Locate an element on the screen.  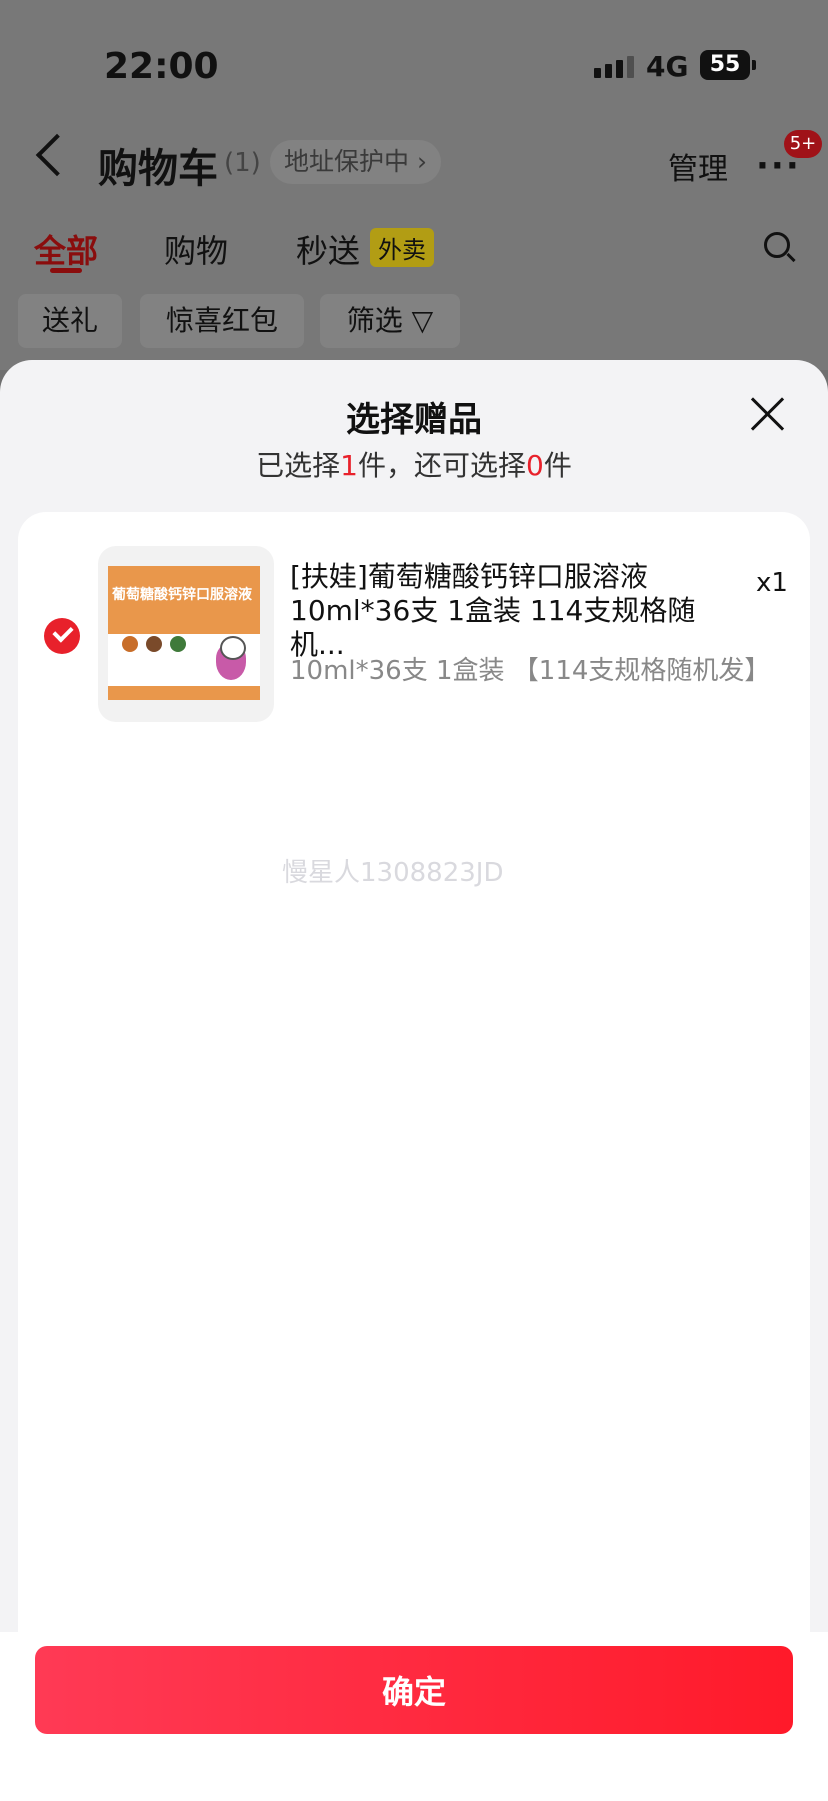
filter-red-packet: 惊喜红包 is located at coordinates (222, 321).